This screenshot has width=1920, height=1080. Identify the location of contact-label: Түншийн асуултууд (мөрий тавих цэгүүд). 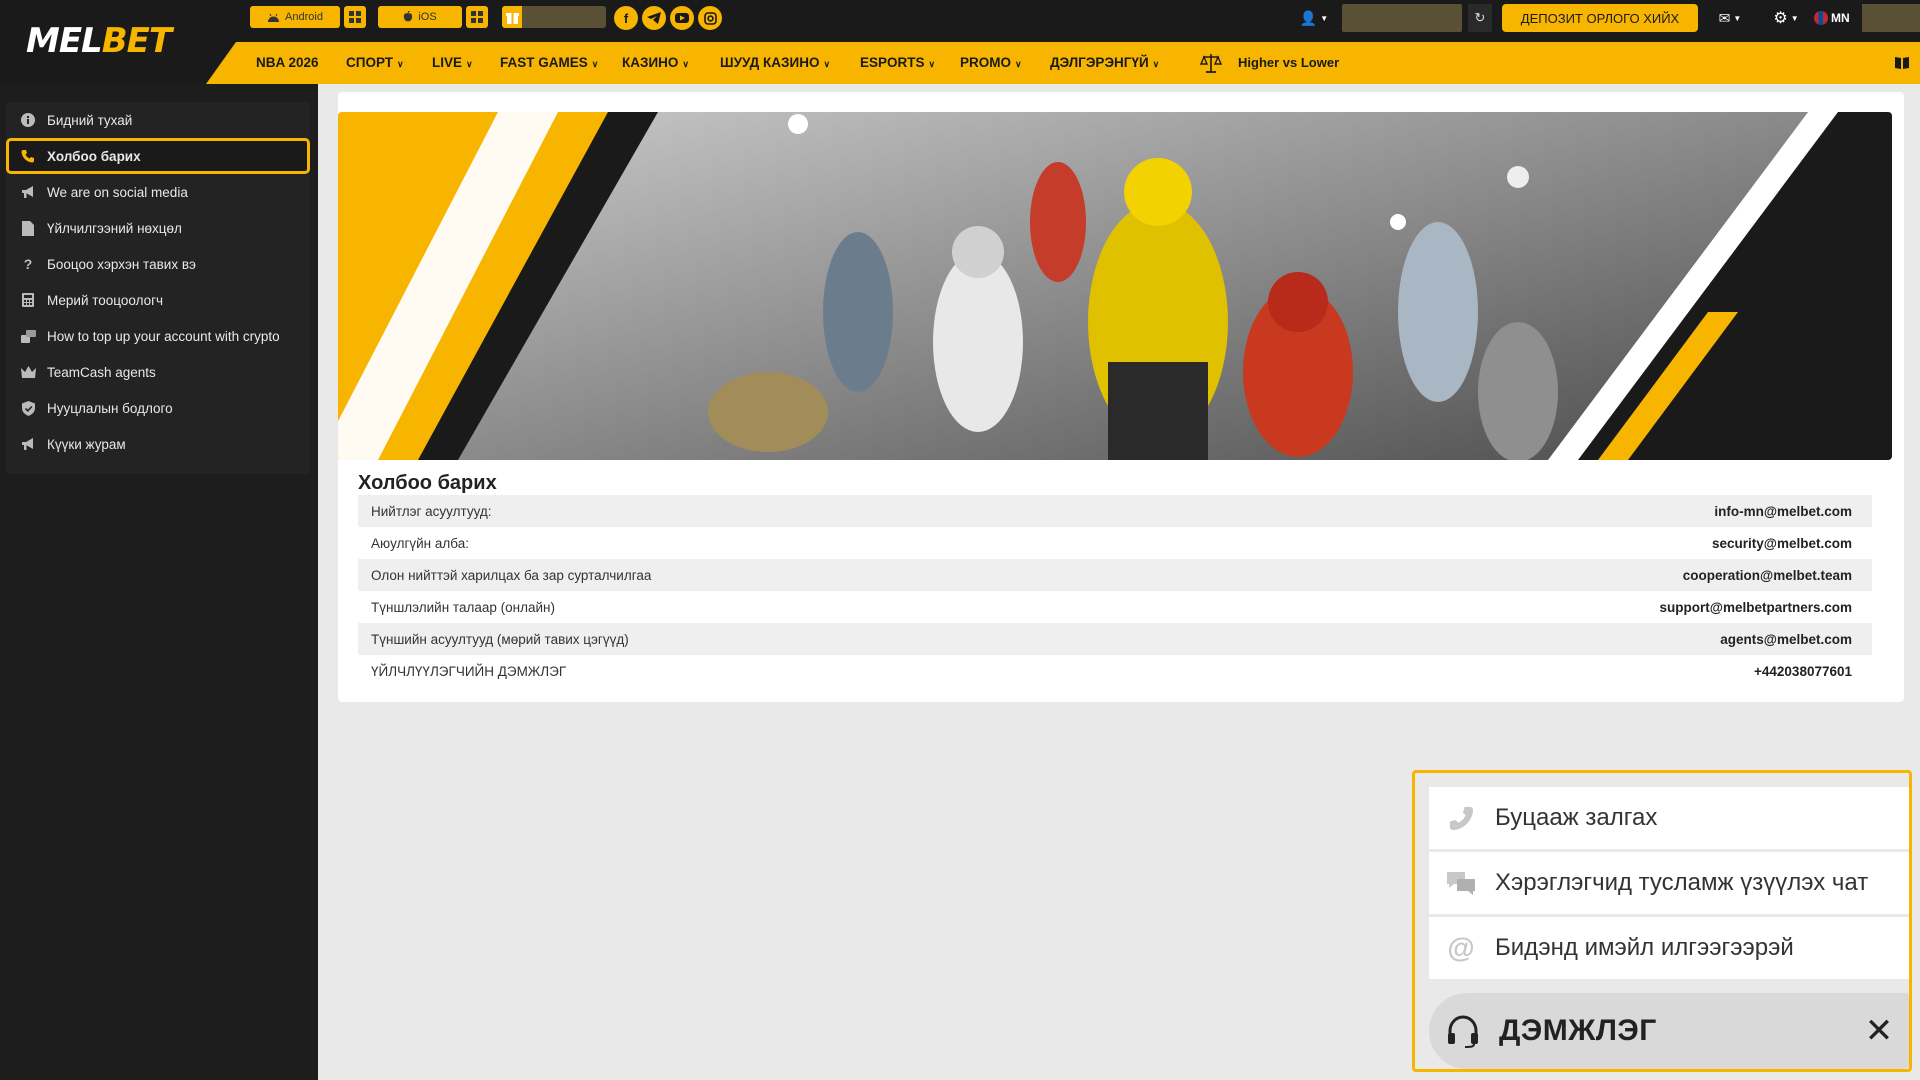
(500, 639).